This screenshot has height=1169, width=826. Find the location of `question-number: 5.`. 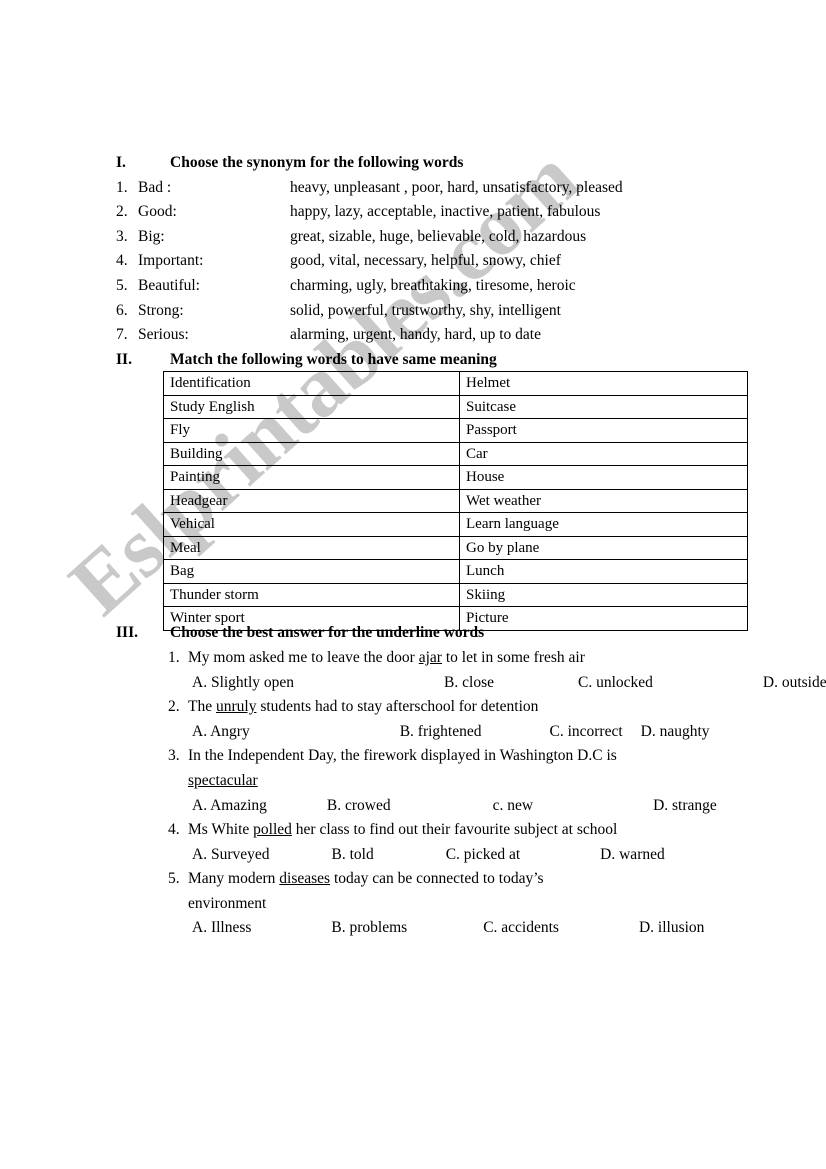

question-number: 5. is located at coordinates (174, 879).